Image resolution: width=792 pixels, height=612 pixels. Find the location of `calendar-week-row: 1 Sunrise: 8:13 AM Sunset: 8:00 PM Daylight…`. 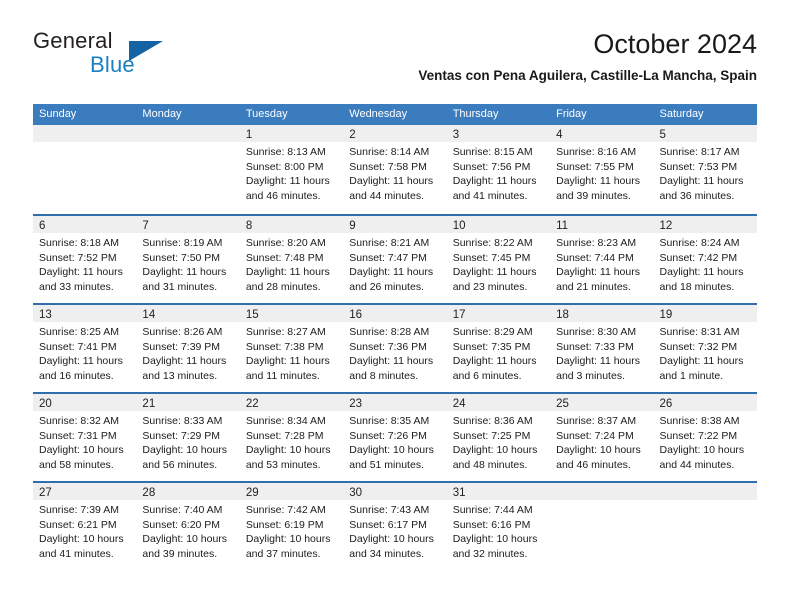

calendar-week-row: 1 Sunrise: 8:13 AM Sunset: 8:00 PM Daylight… is located at coordinates (395, 169).